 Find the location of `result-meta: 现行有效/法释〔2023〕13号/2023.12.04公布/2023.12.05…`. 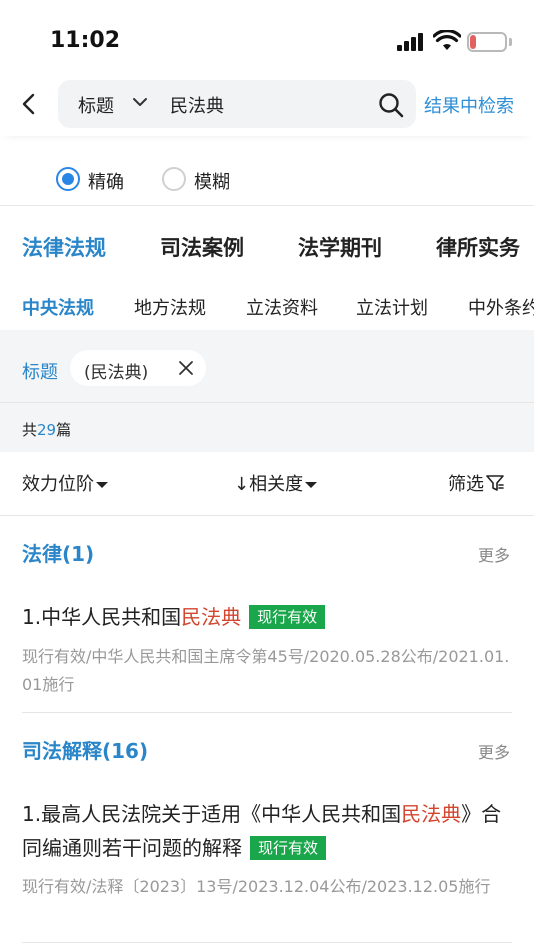

result-meta: 现行有效/法释〔2023〕13号/2023.12.04公布/2023.12.05… is located at coordinates (256, 886).